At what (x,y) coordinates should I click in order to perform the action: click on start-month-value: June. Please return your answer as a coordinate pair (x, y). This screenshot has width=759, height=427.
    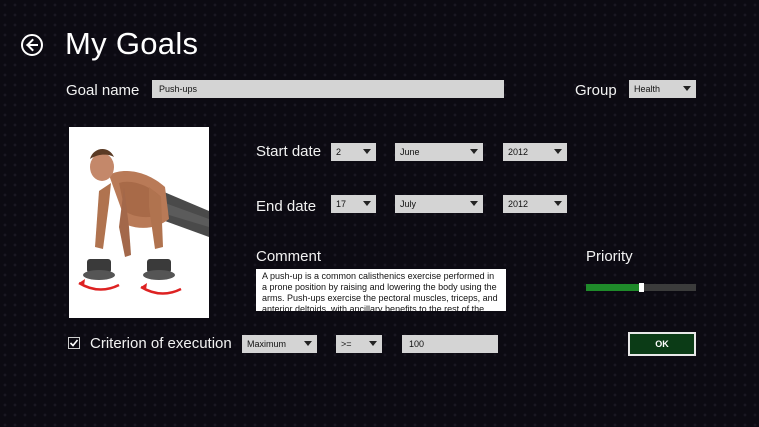
    Looking at the image, I should click on (410, 152).